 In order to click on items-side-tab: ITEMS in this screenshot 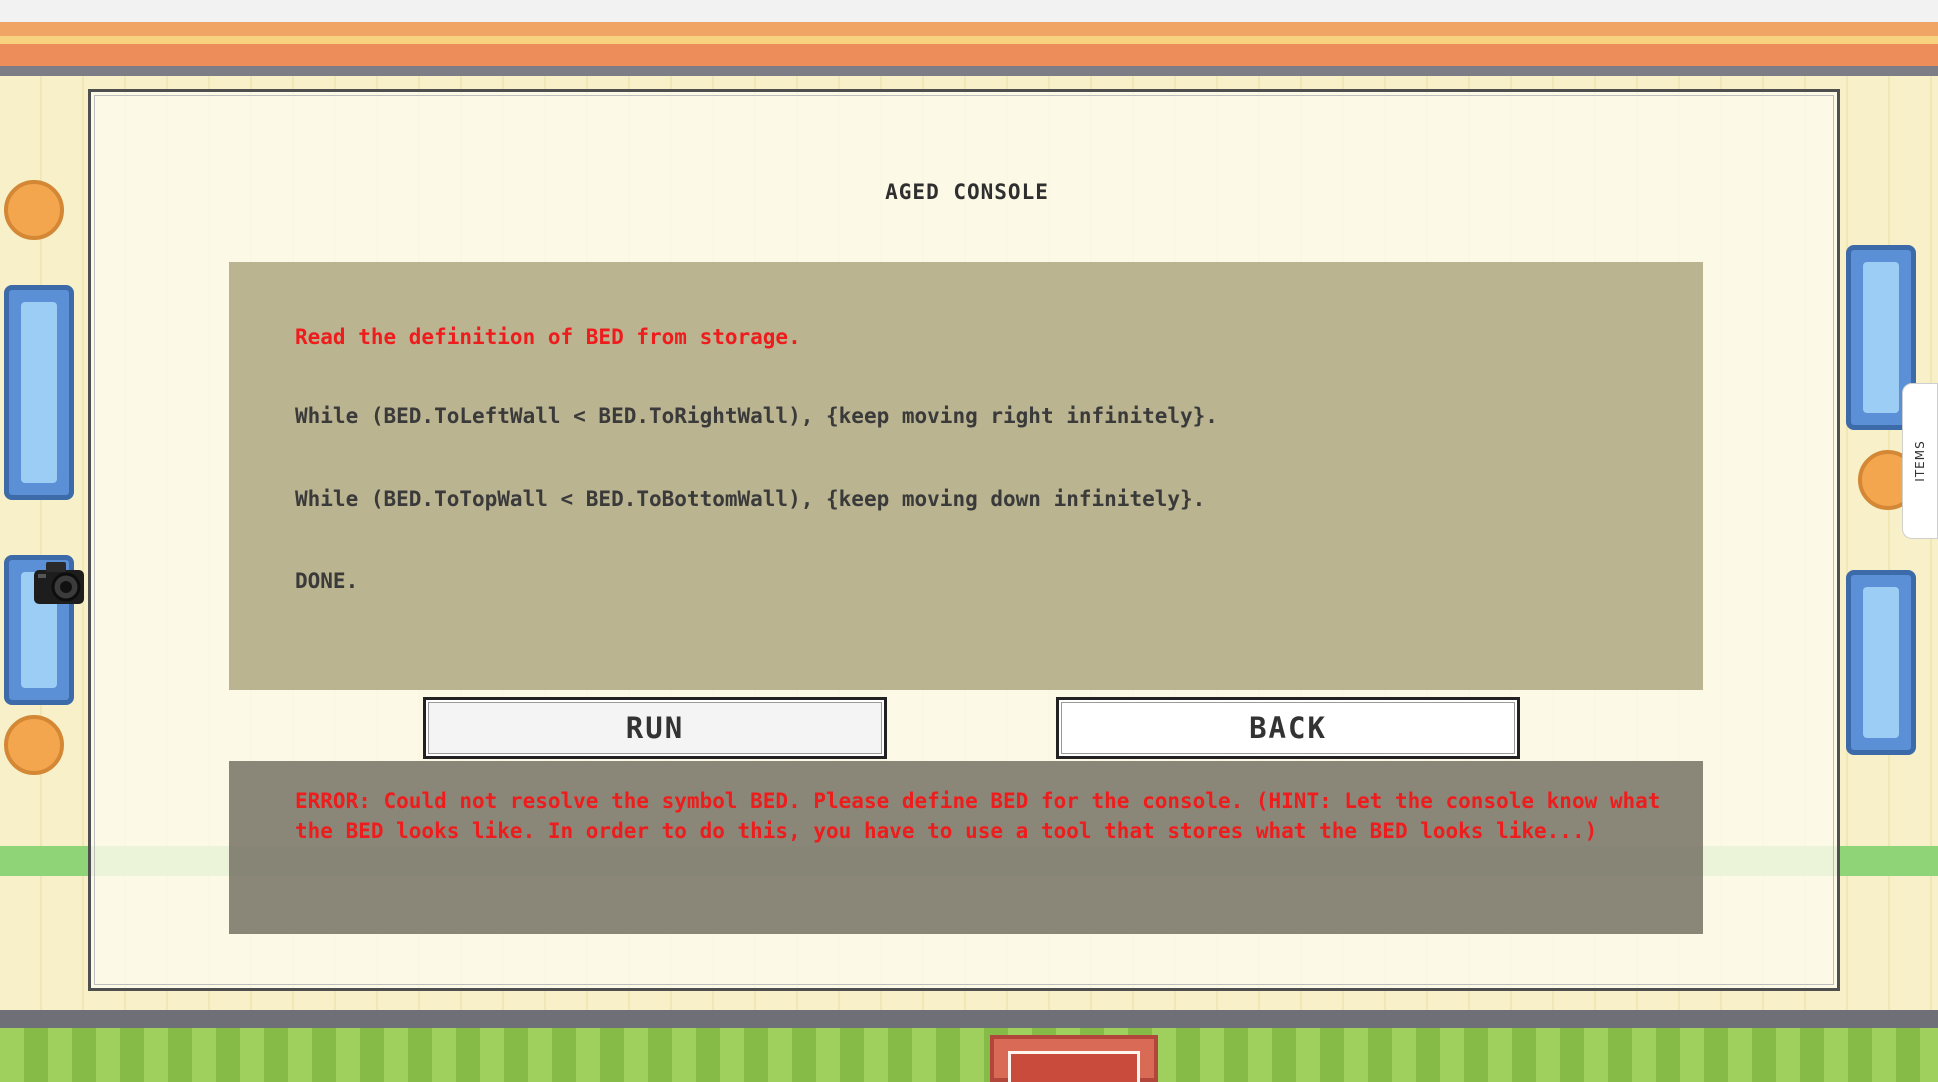, I will do `click(1920, 461)`.